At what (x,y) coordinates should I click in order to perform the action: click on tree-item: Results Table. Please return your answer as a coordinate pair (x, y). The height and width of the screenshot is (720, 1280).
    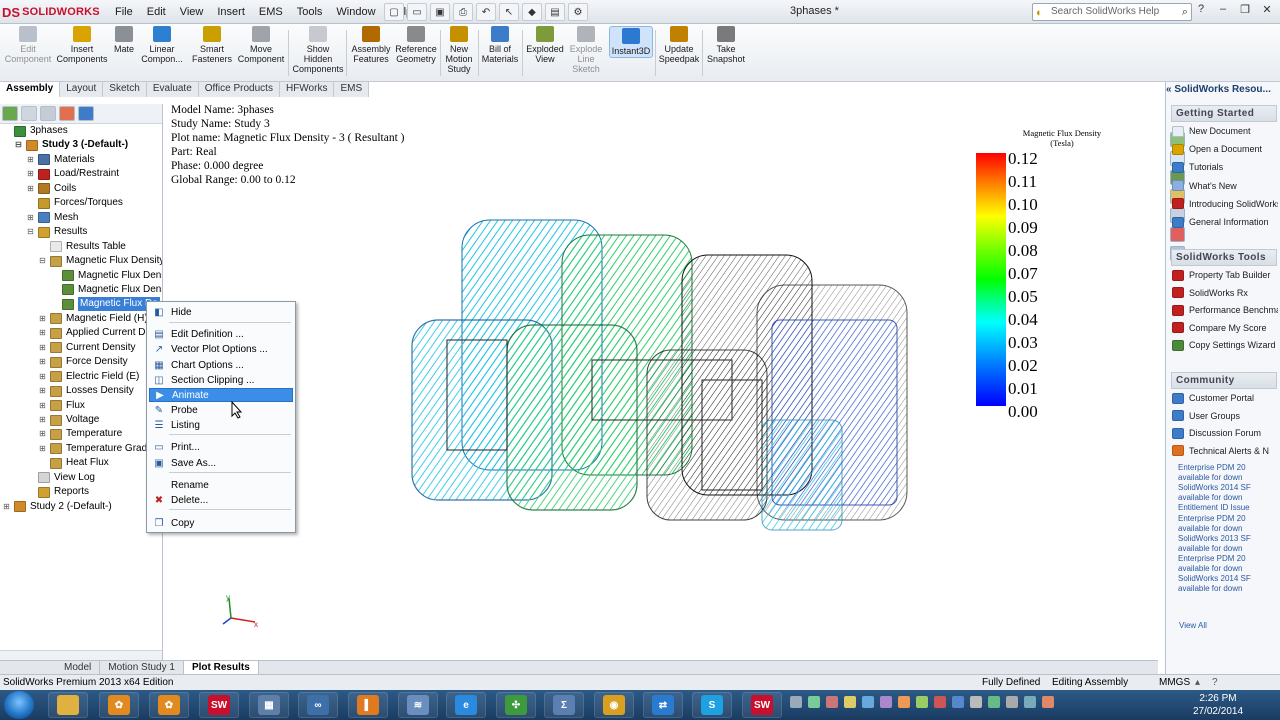
    Looking at the image, I should click on (82, 247).